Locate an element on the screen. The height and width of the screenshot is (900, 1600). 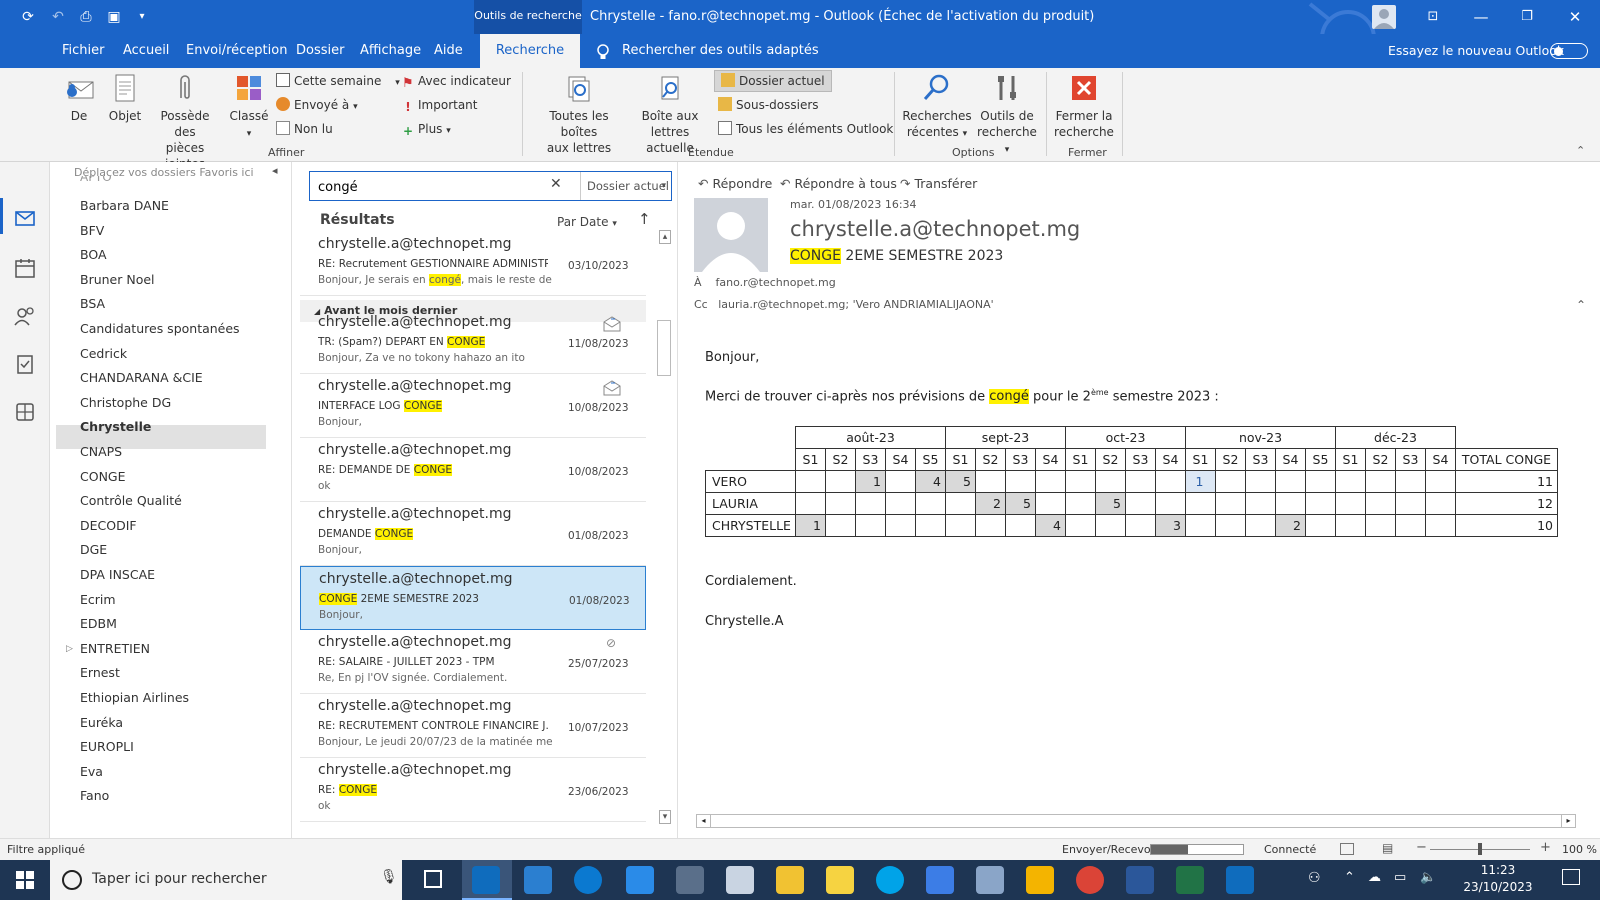
taskbar-chrome-icon is located at coordinates (1090, 880).